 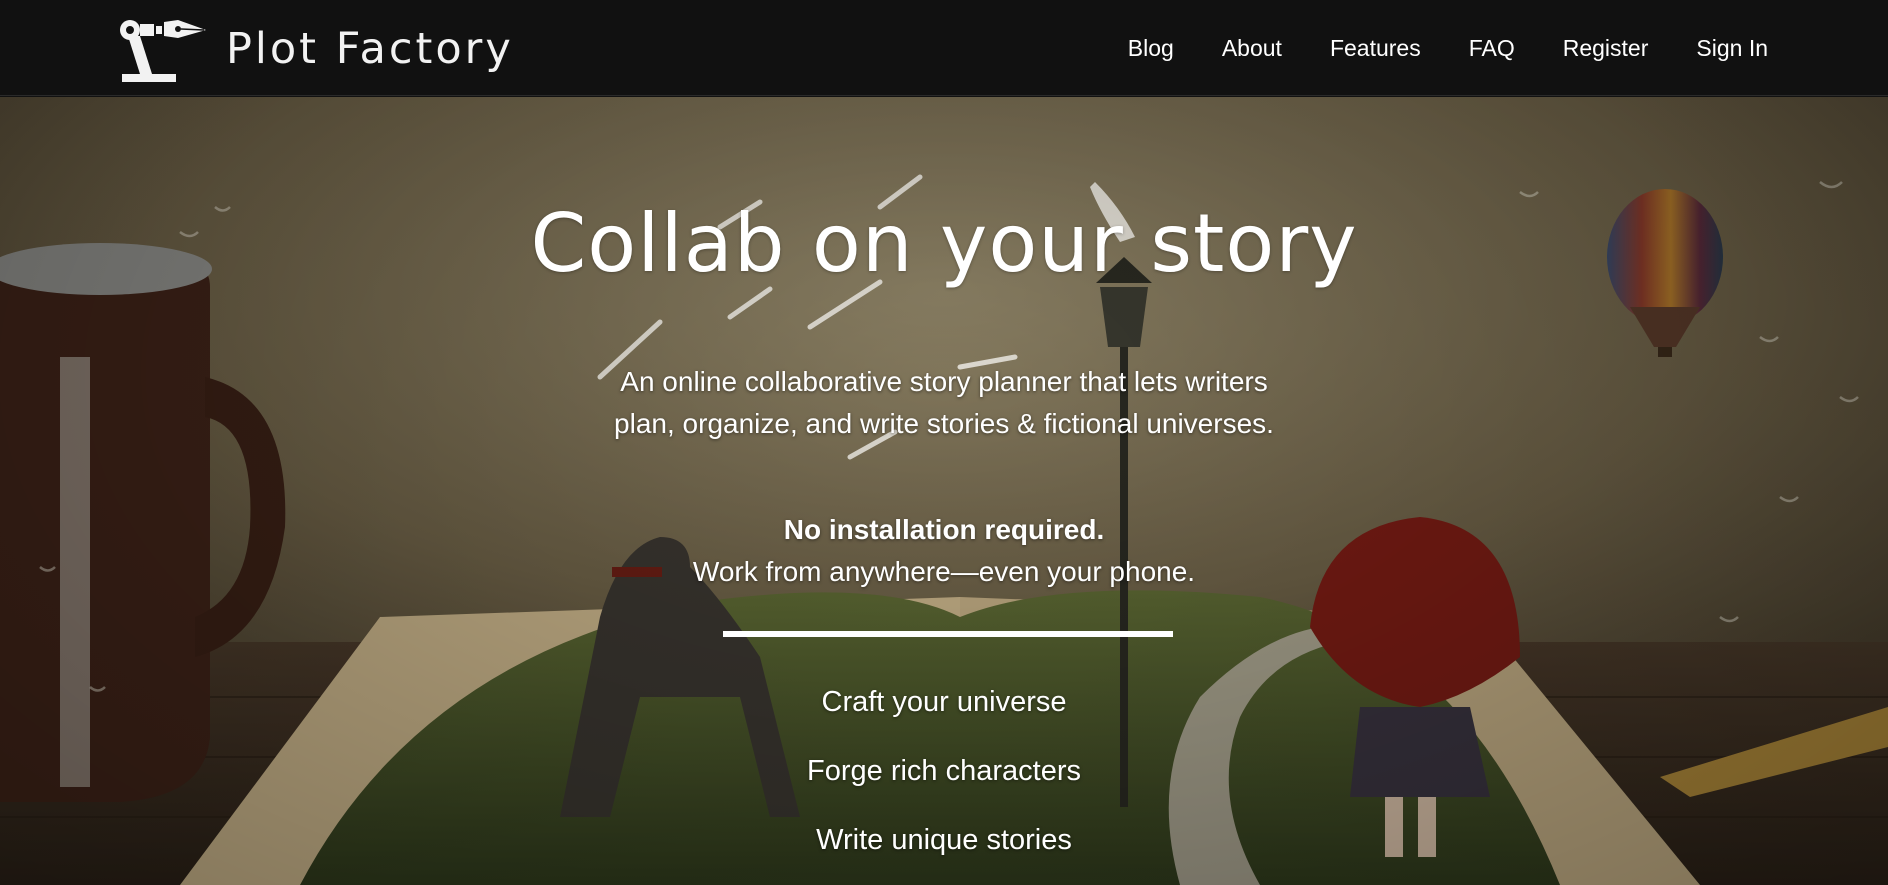 What do you see at coordinates (944, 840) in the screenshot?
I see `feature-write-stories: Write unique stories` at bounding box center [944, 840].